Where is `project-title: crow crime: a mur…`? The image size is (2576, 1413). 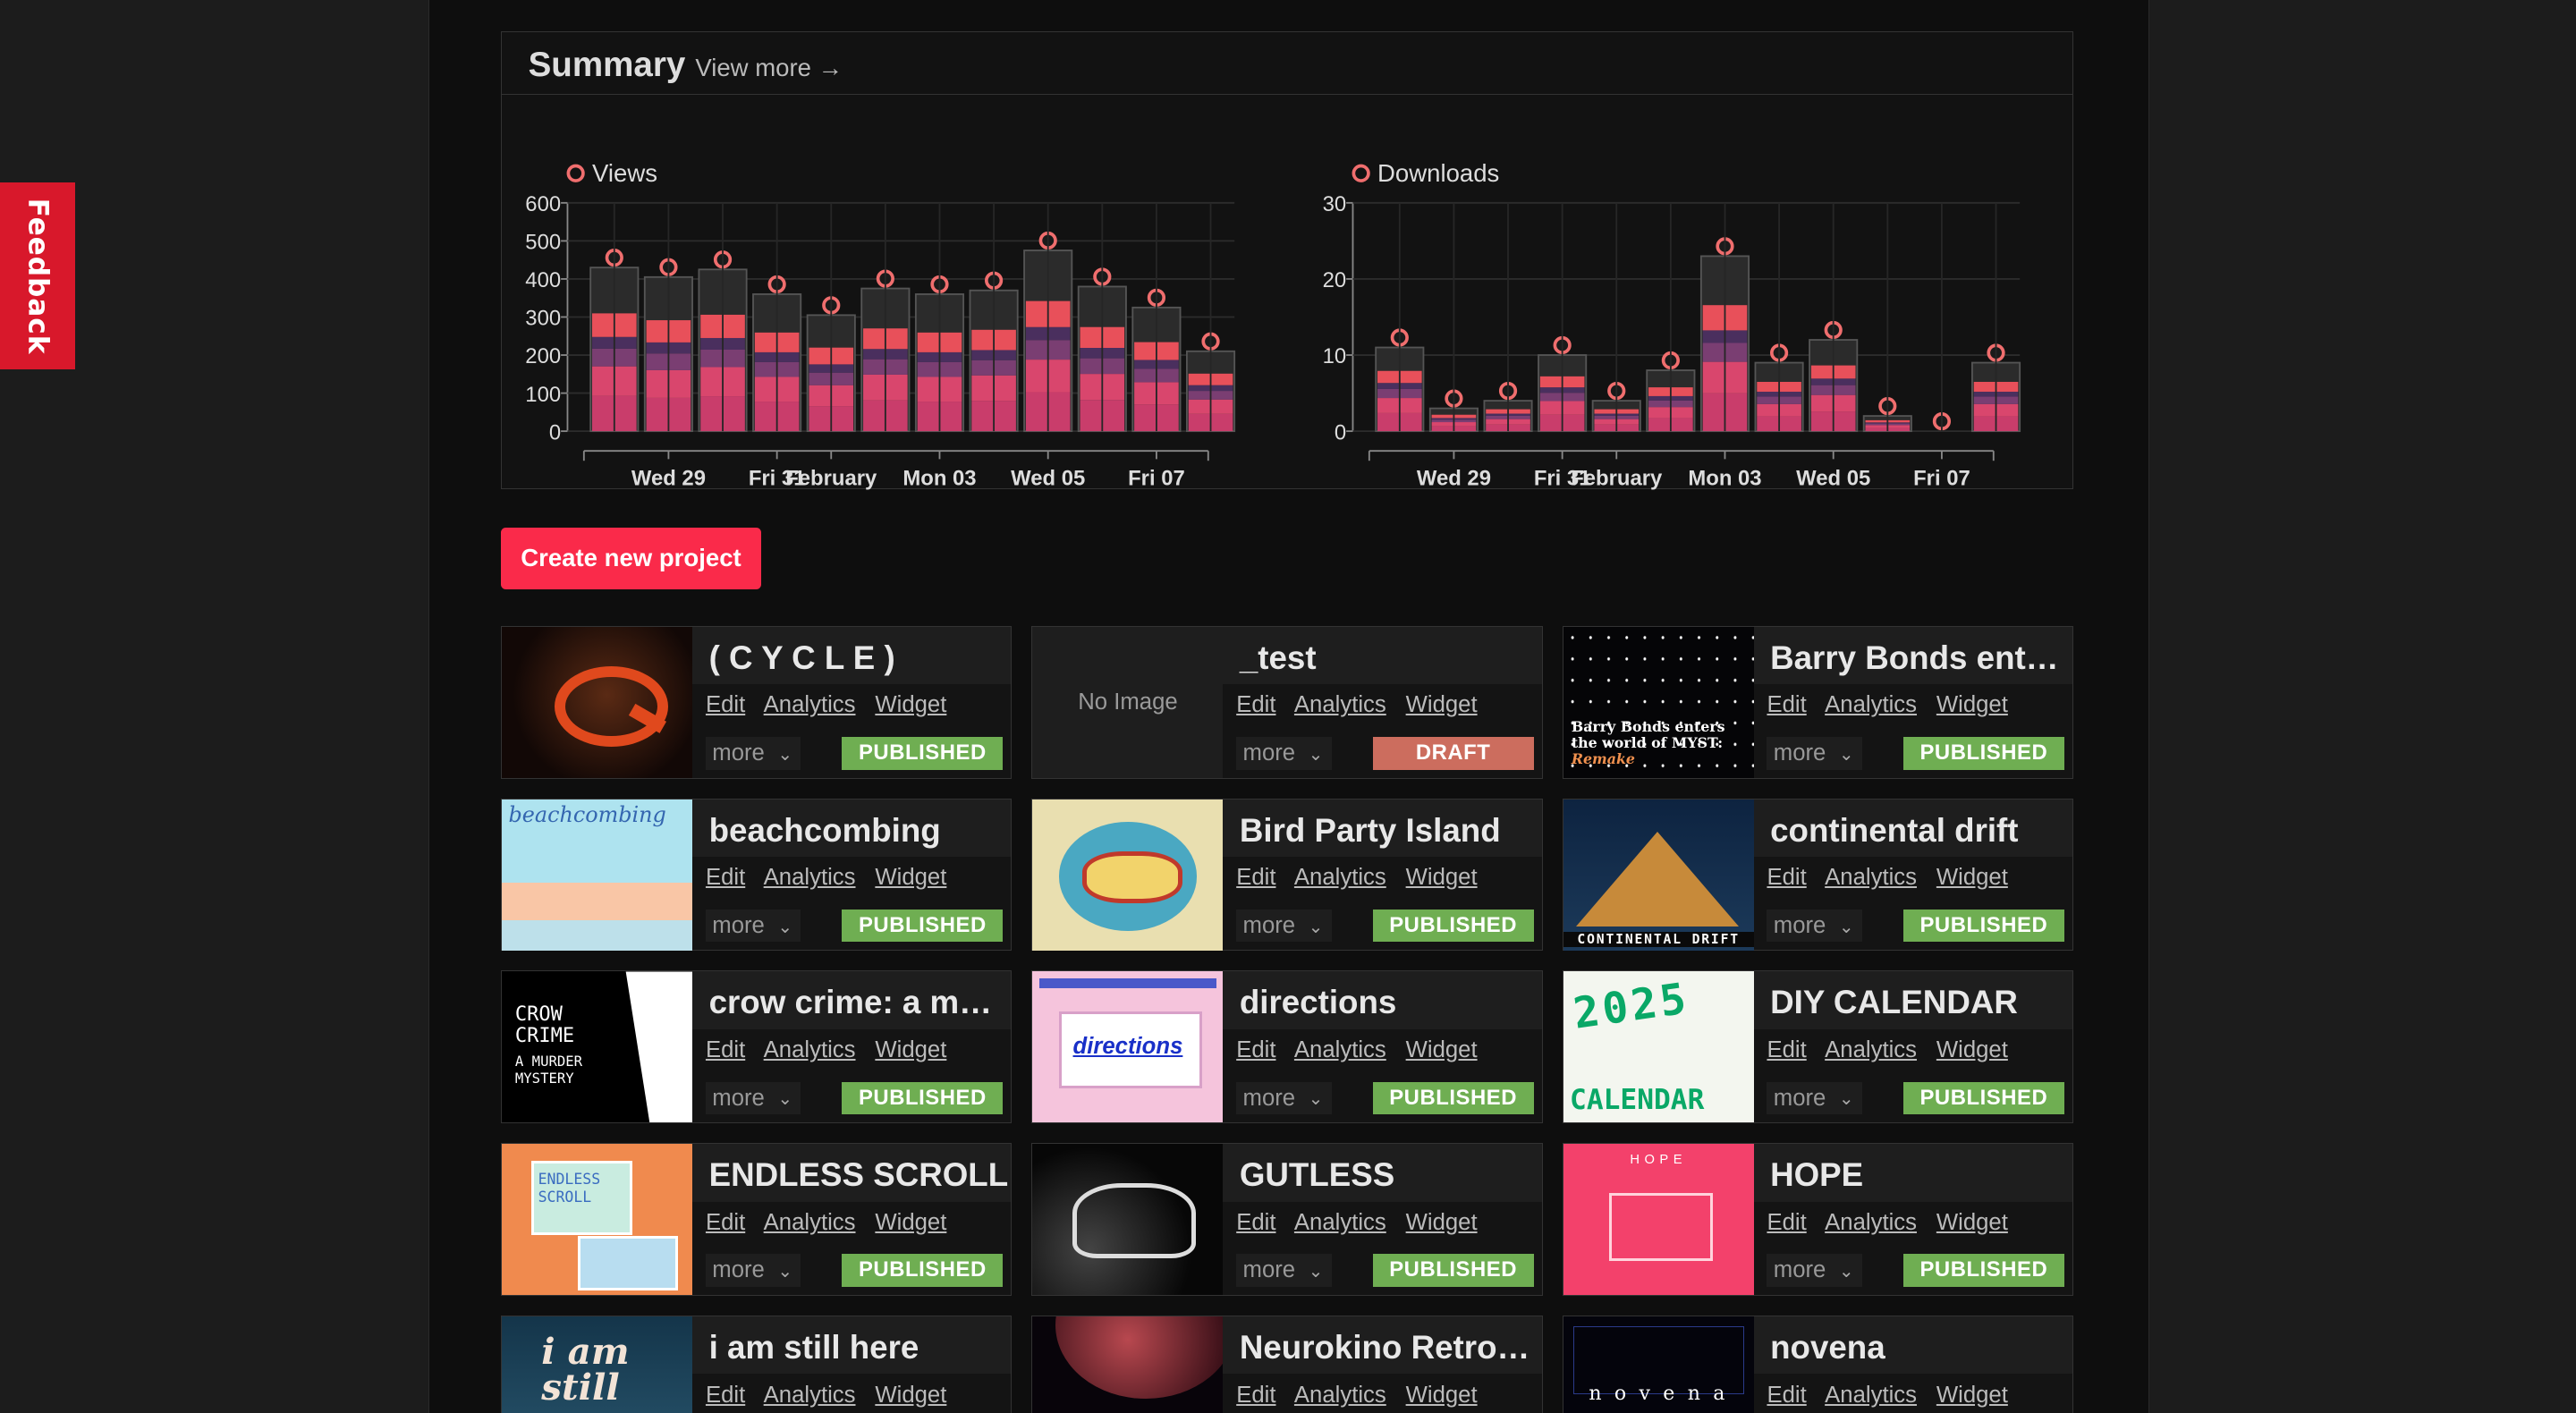 project-title: crow crime: a mur… is located at coordinates (852, 1000).